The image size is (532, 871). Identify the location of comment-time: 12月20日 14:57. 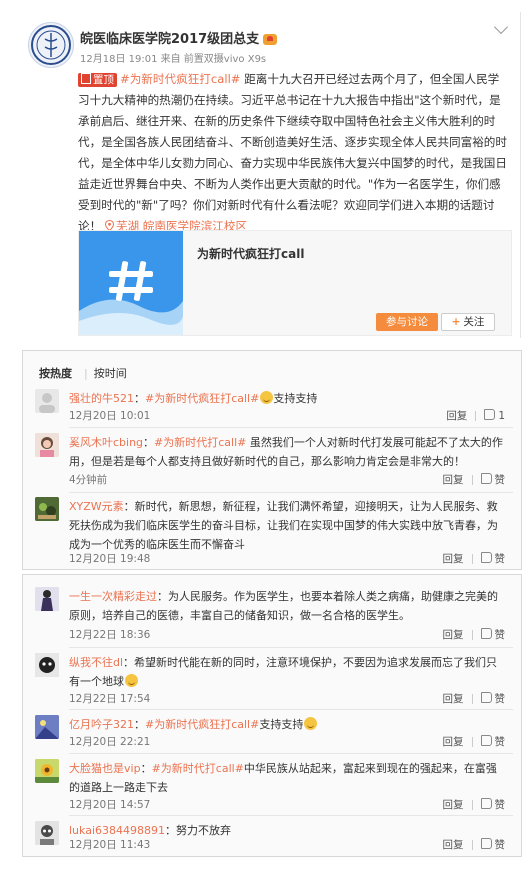
(110, 805).